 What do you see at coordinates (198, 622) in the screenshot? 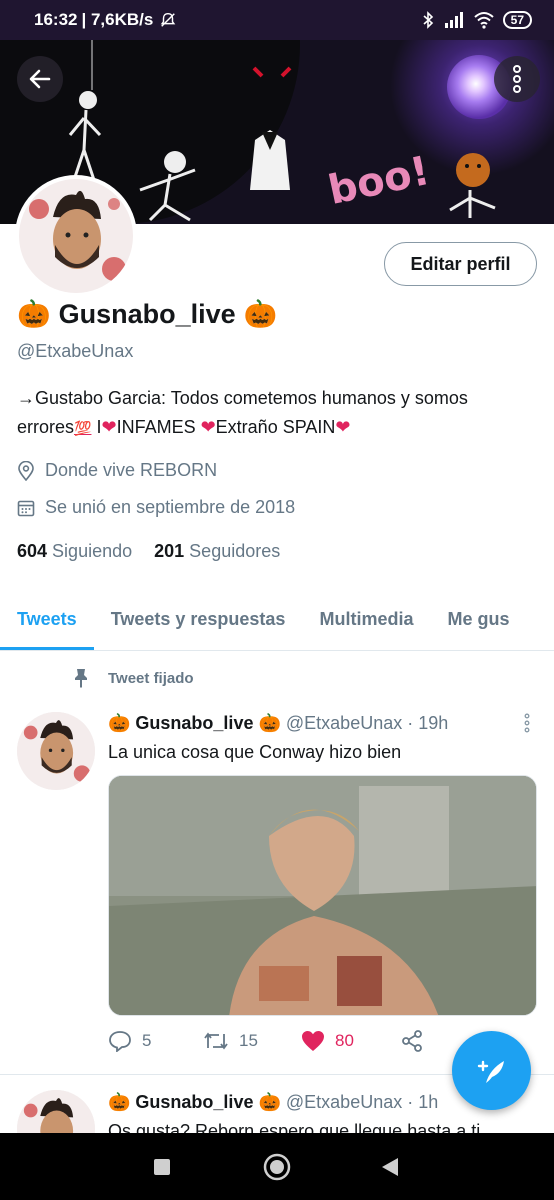
I see `tab-tweets-replies: Tweets y respuestas` at bounding box center [198, 622].